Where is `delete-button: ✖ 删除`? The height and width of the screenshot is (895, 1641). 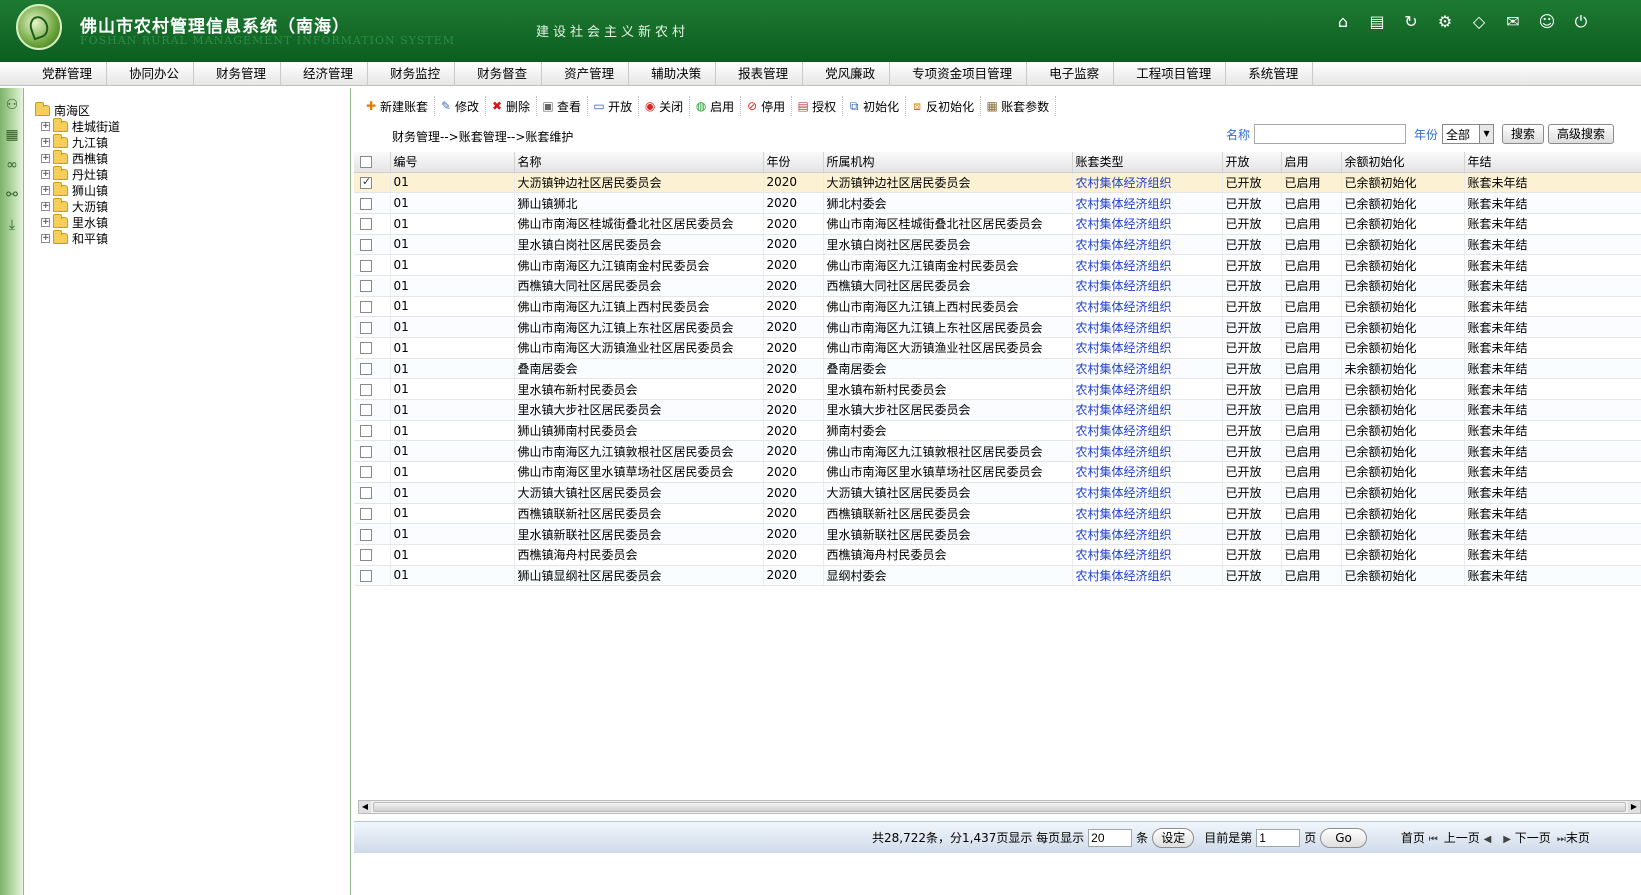 delete-button: ✖ 删除 is located at coordinates (512, 106).